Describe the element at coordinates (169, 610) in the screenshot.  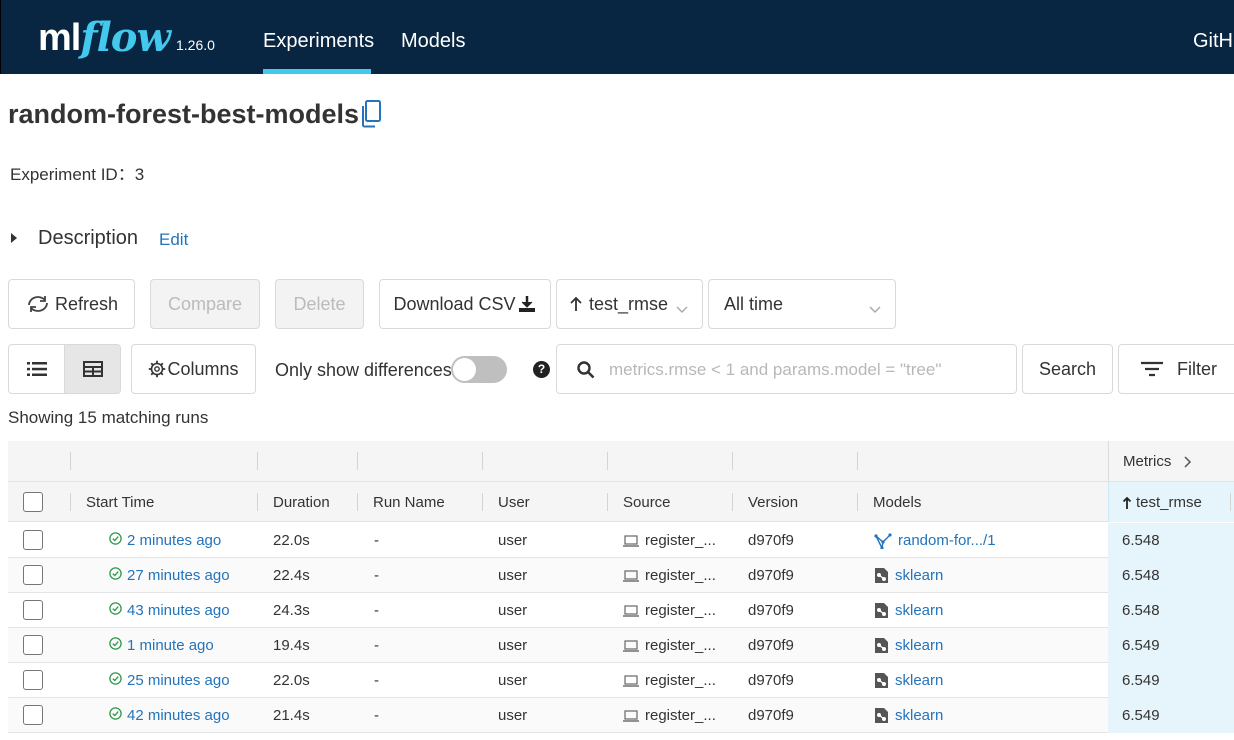
I see `run-start-time-link: 43 minutes ago` at that location.